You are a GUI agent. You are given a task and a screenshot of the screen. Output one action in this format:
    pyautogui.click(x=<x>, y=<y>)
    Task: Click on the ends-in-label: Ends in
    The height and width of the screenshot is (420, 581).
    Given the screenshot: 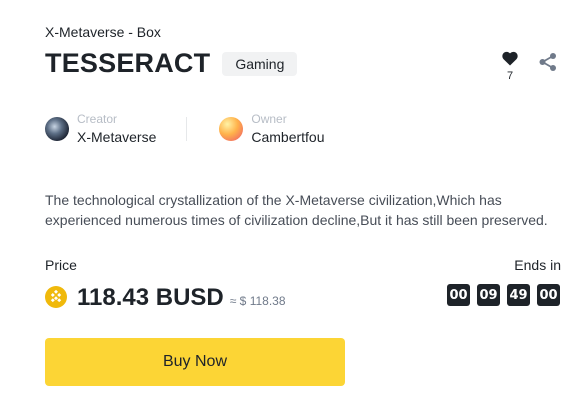 What is the action you would take?
    pyautogui.click(x=537, y=265)
    